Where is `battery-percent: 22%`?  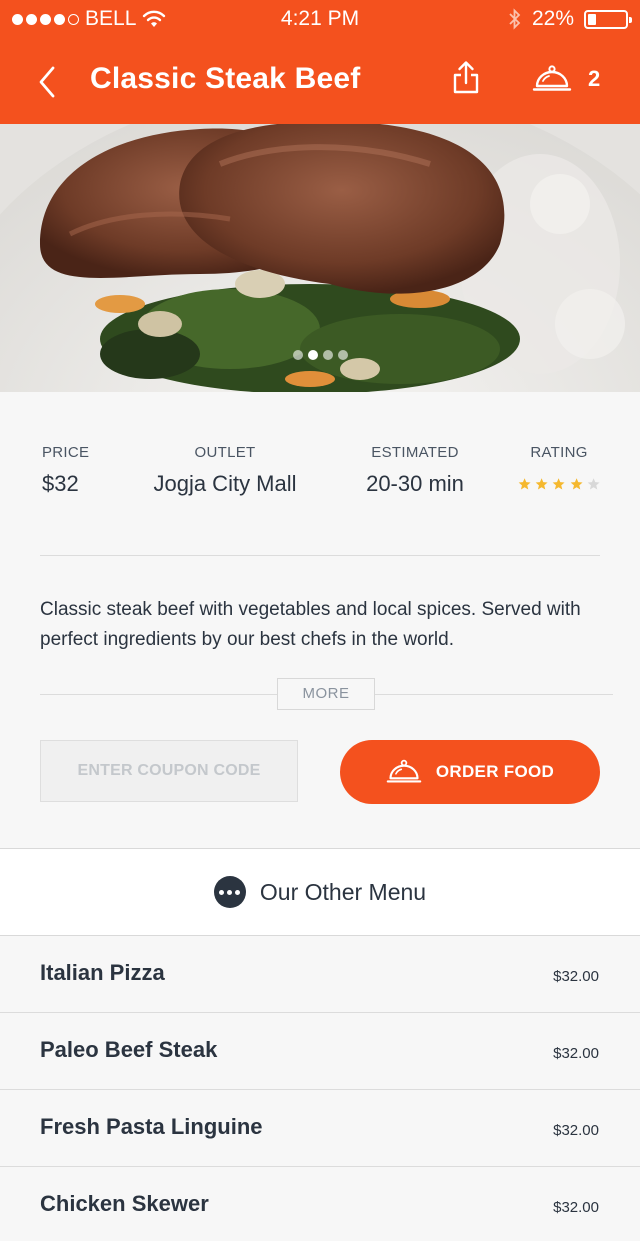 battery-percent: 22% is located at coordinates (552, 18).